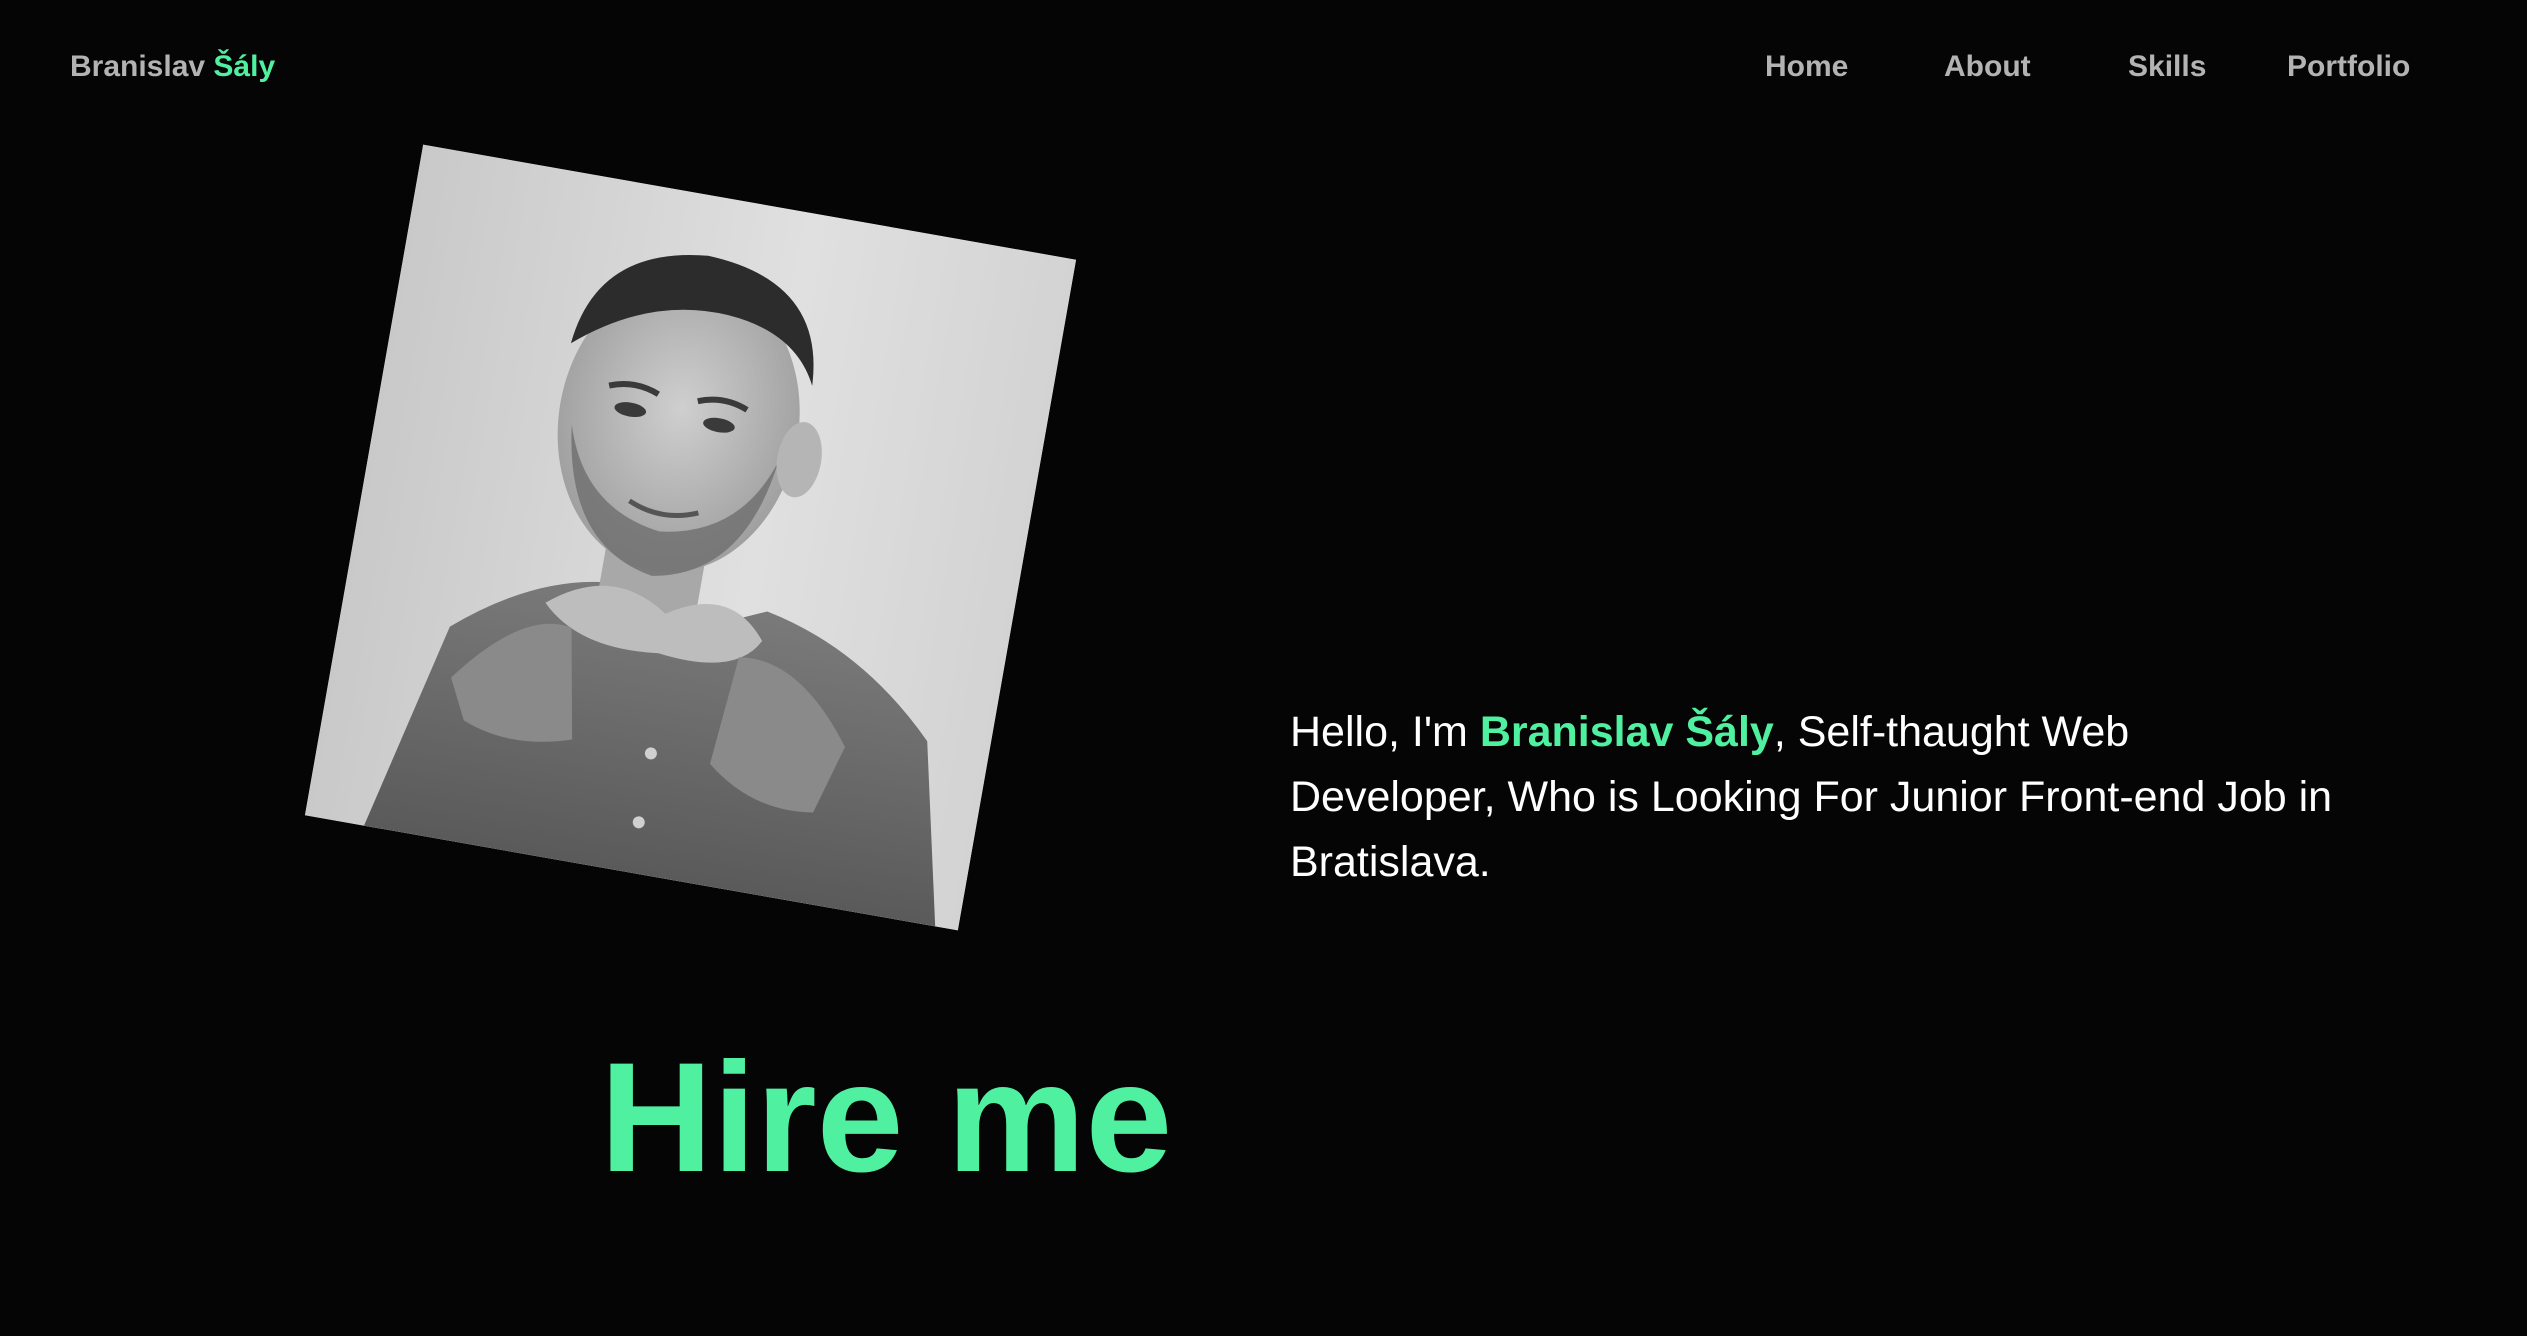 This screenshot has width=2527, height=1336. I want to click on intro-greeting: Hello, I'm, so click(1385, 732).